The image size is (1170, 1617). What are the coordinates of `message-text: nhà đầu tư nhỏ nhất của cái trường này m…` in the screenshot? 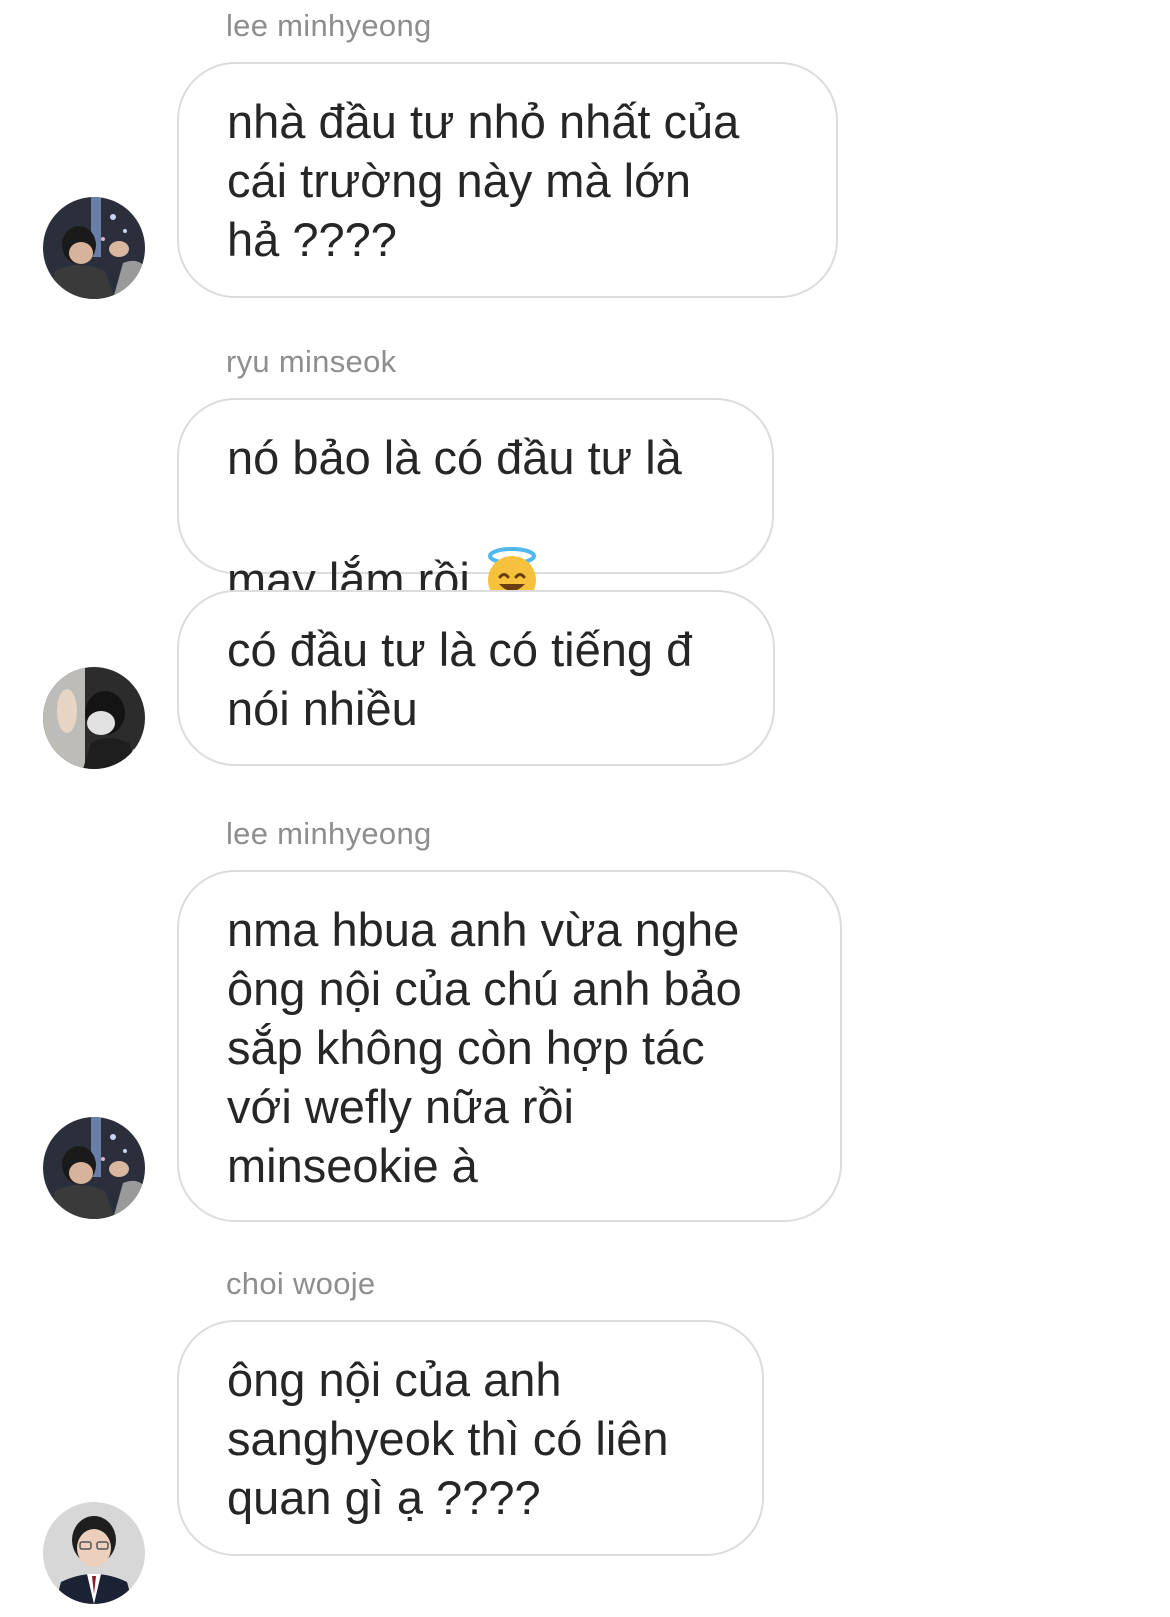 It's located at (483, 180).